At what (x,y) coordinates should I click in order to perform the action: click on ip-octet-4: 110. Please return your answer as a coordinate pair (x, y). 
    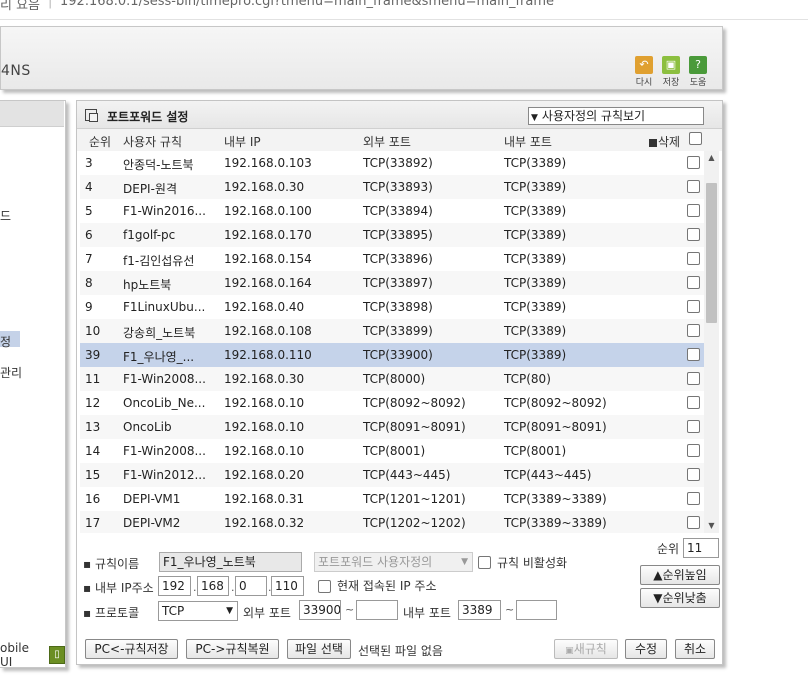
    Looking at the image, I should click on (287, 586).